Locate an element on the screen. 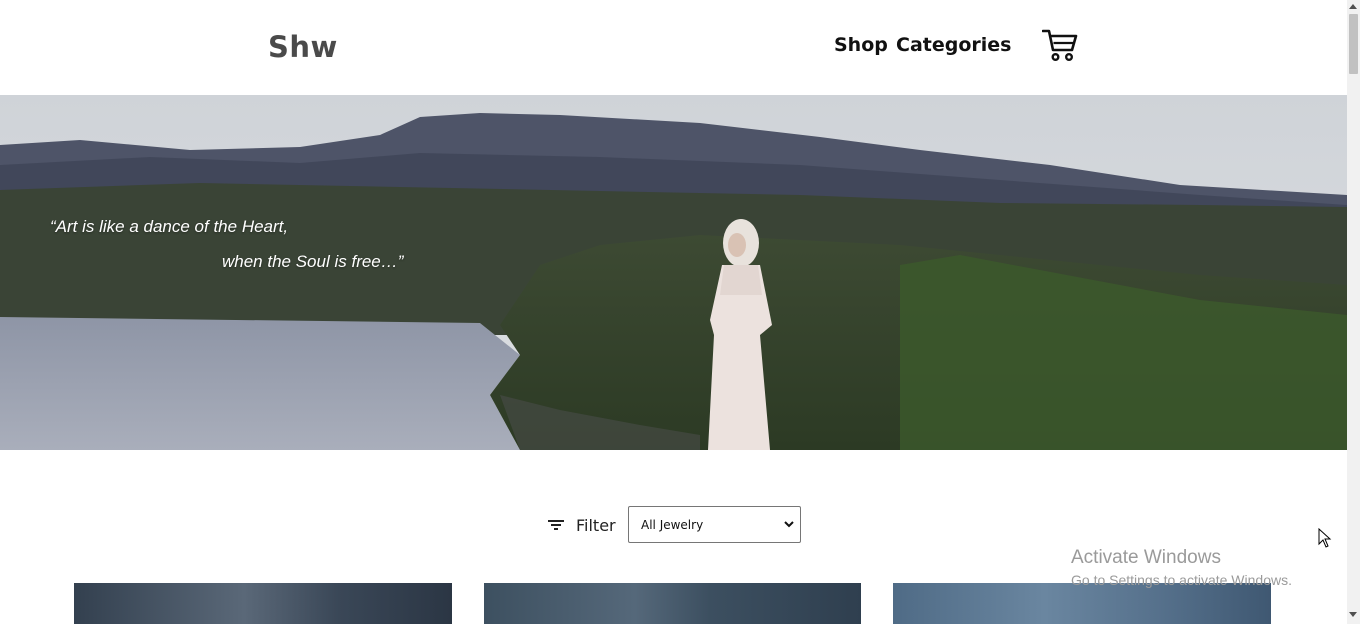 The image size is (1360, 624). scrollbar-thumb is located at coordinates (1353, 44).